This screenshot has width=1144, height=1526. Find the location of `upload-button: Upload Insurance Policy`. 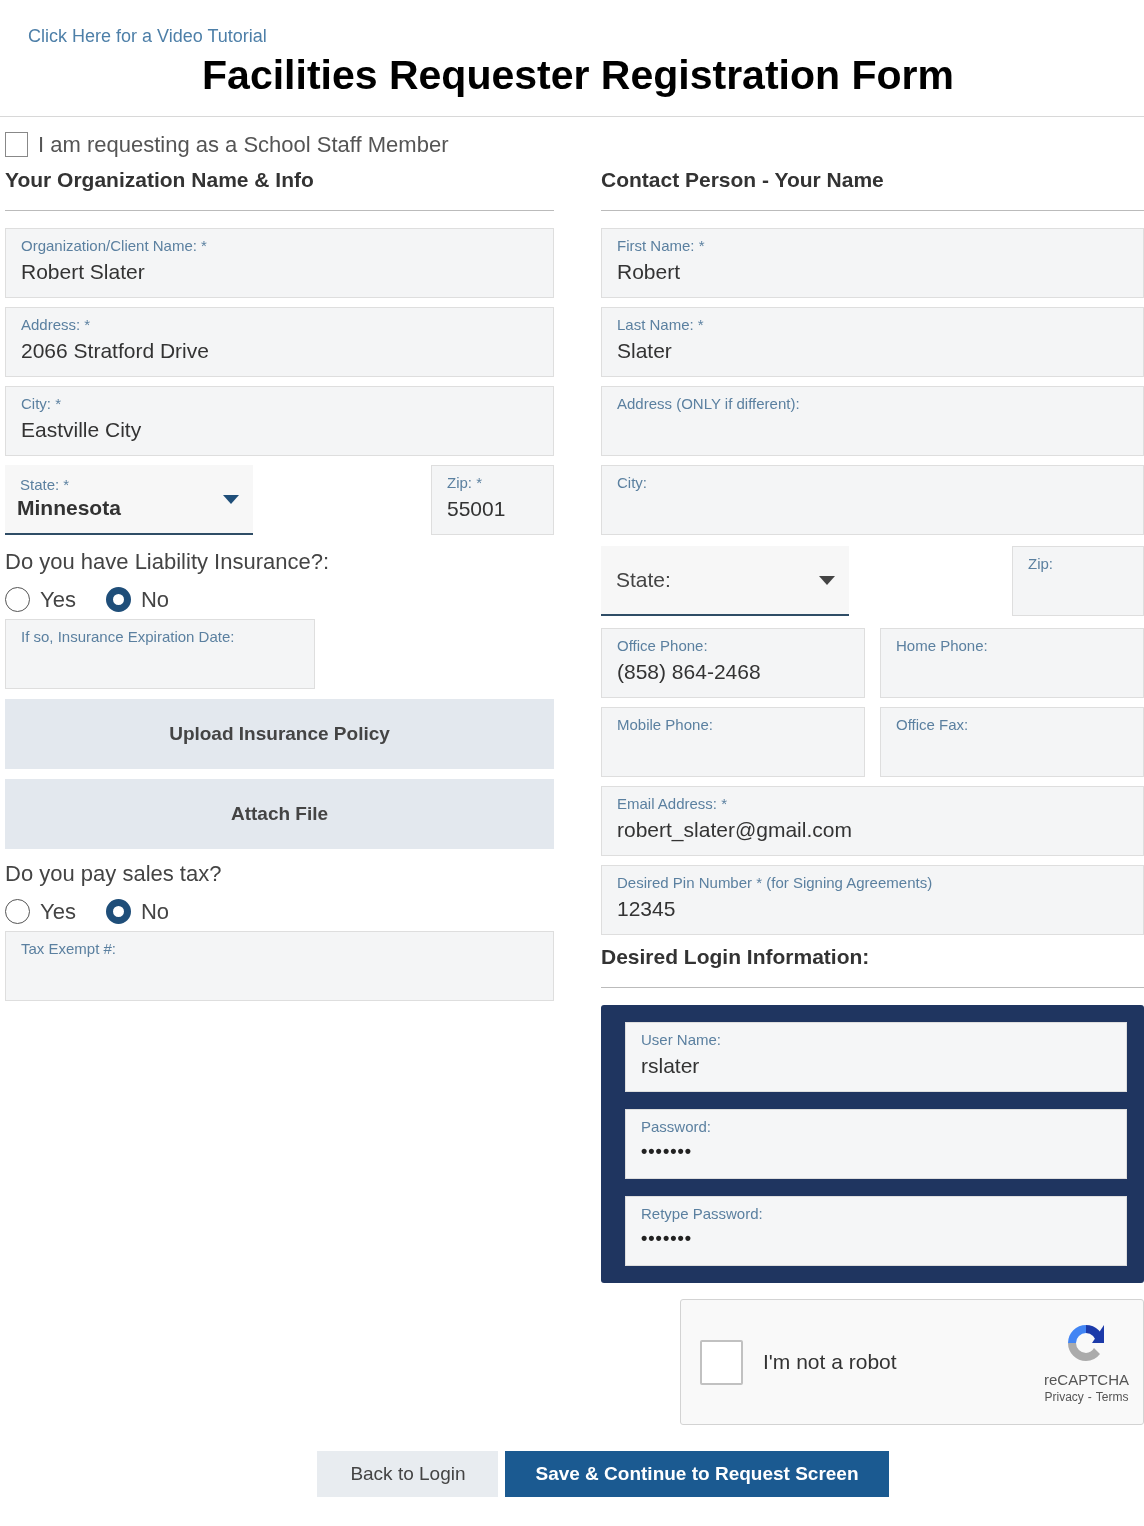

upload-button: Upload Insurance Policy is located at coordinates (279, 734).